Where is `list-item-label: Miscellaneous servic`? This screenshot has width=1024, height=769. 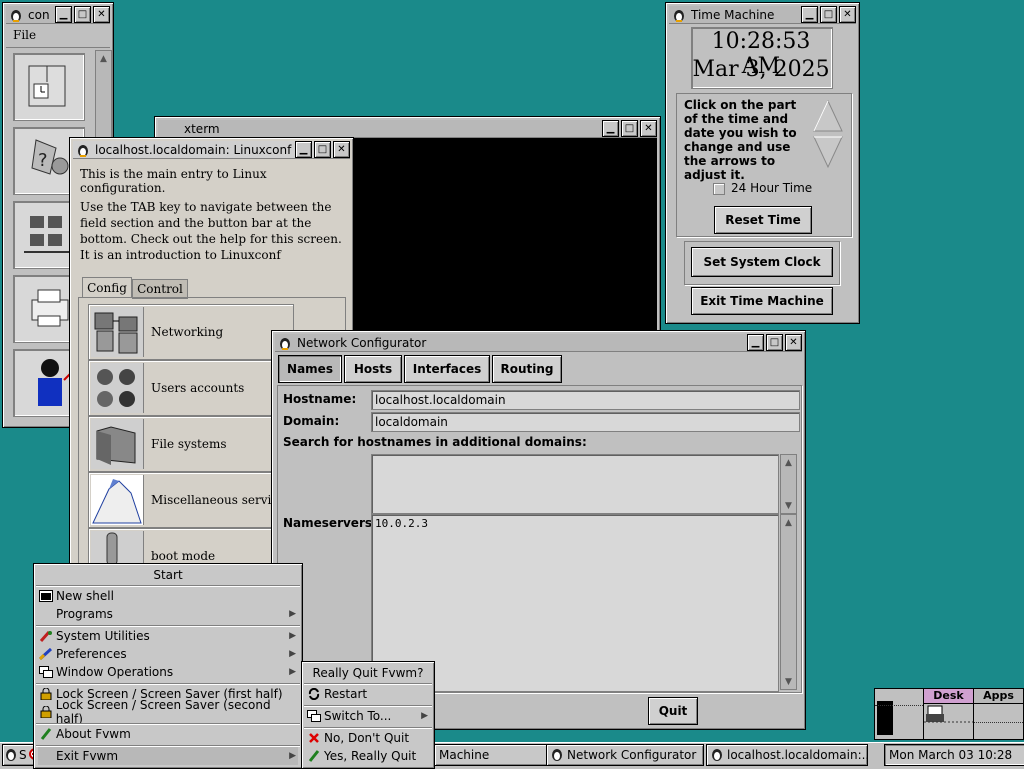 list-item-label: Miscellaneous servic is located at coordinates (215, 500).